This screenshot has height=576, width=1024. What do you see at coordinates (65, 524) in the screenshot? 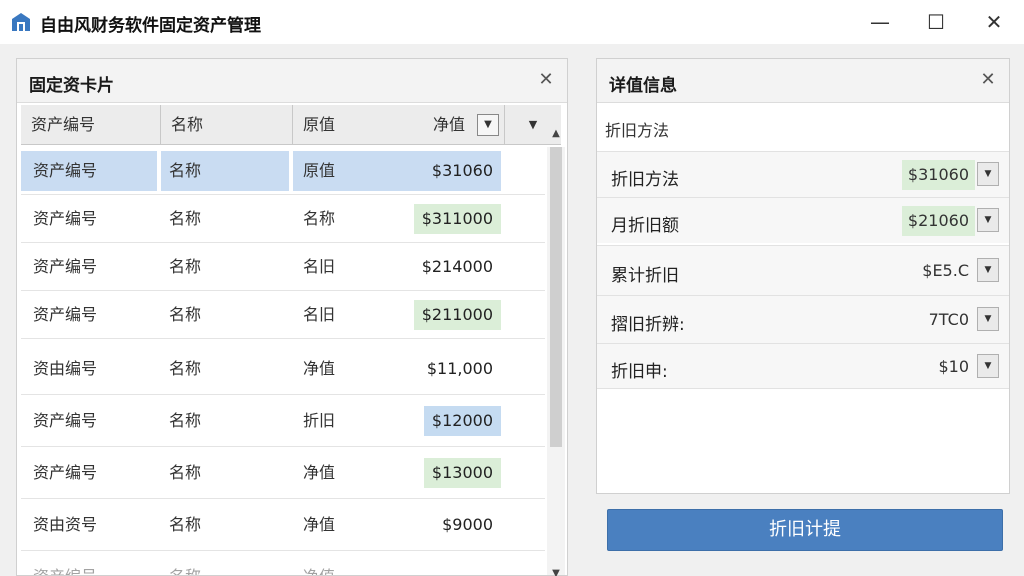
I see `asset-number-cell: 资由资号` at bounding box center [65, 524].